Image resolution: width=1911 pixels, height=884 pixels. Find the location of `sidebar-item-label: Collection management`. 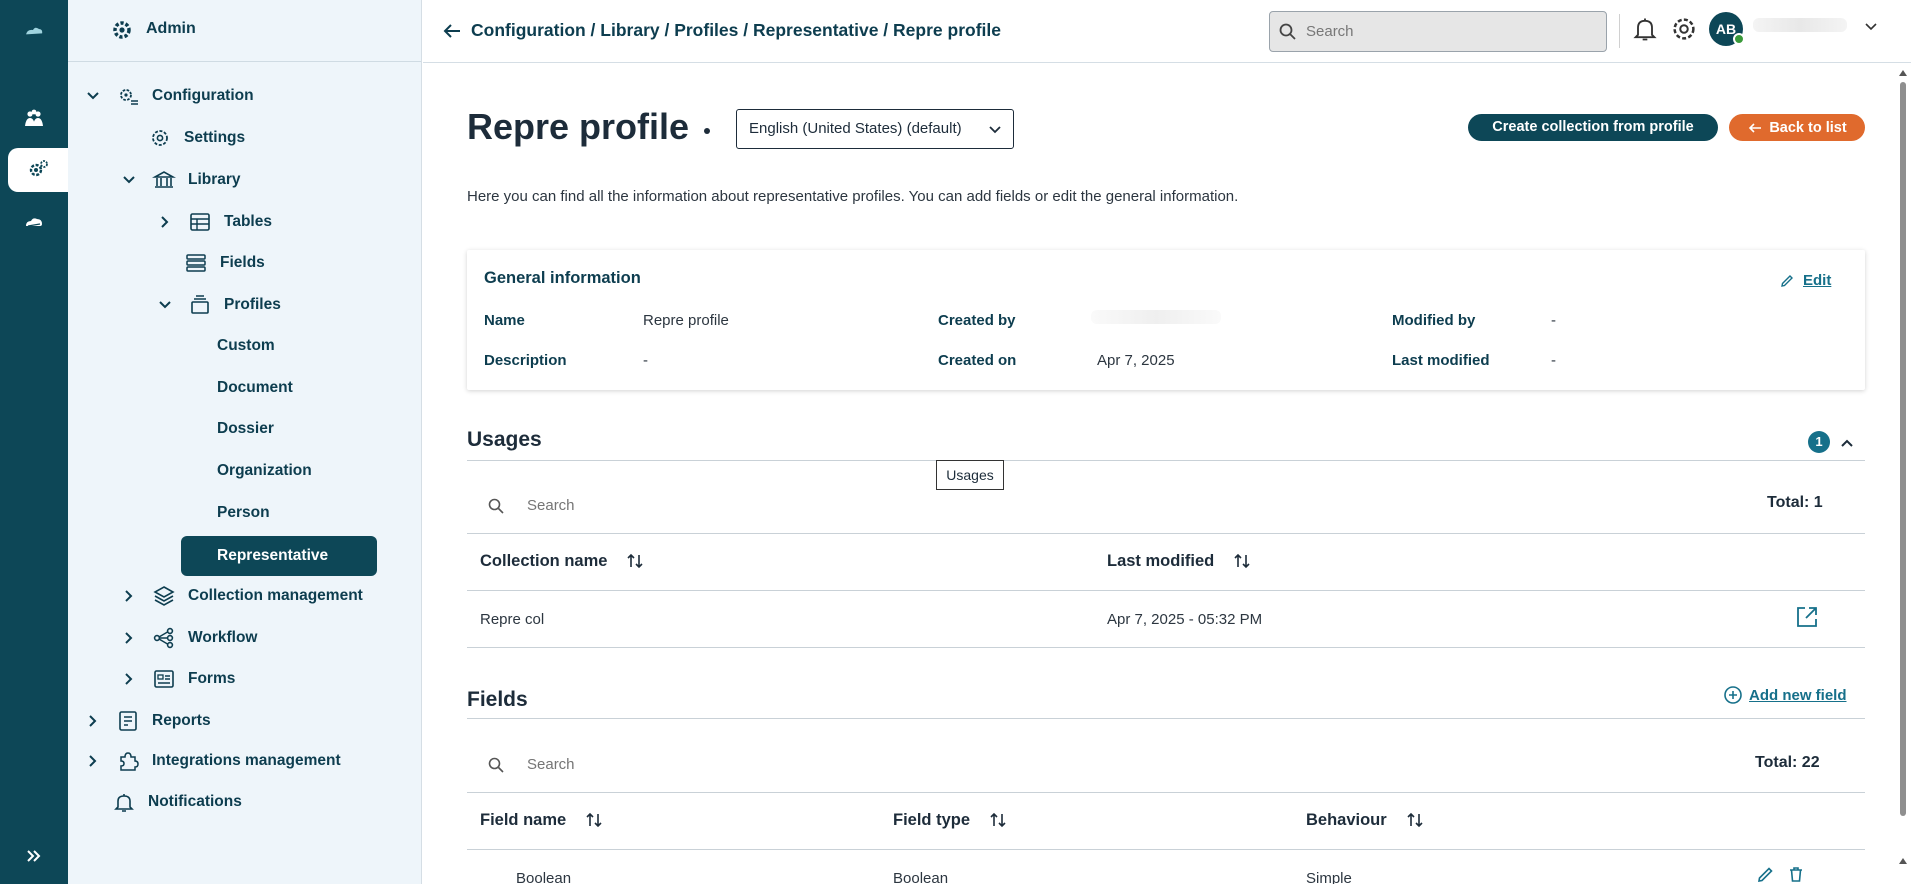

sidebar-item-label: Collection management is located at coordinates (275, 595).